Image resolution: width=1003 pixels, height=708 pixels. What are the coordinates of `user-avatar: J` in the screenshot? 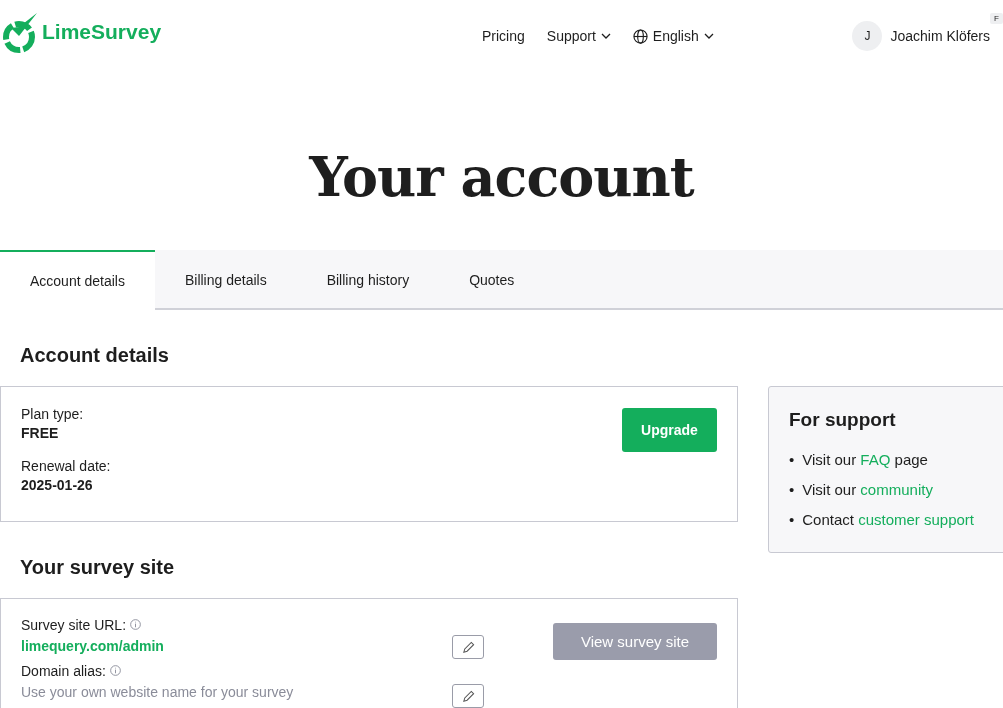 It's located at (867, 36).